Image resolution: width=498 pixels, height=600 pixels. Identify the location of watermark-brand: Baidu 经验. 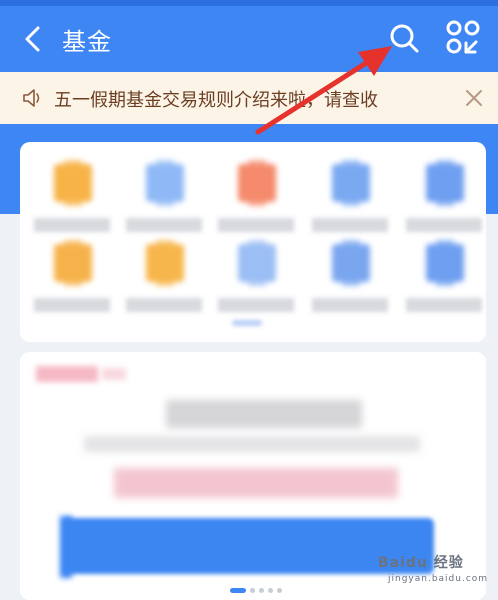
(421, 563).